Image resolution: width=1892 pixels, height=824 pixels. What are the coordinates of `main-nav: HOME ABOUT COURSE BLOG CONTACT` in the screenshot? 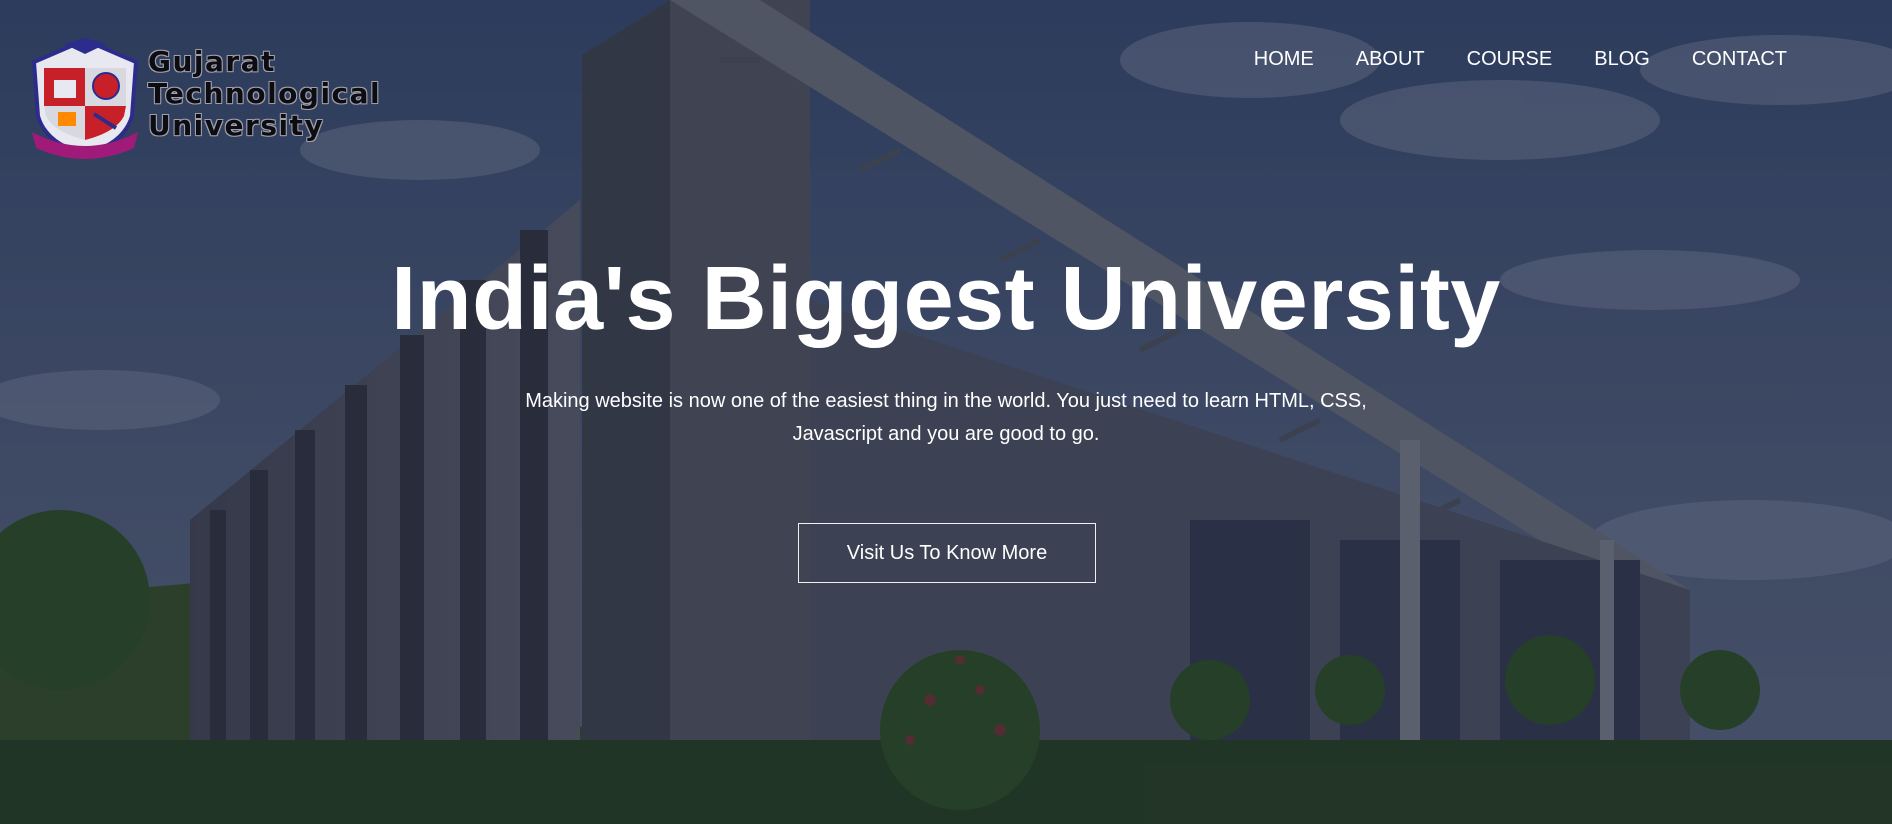 It's located at (1499, 59).